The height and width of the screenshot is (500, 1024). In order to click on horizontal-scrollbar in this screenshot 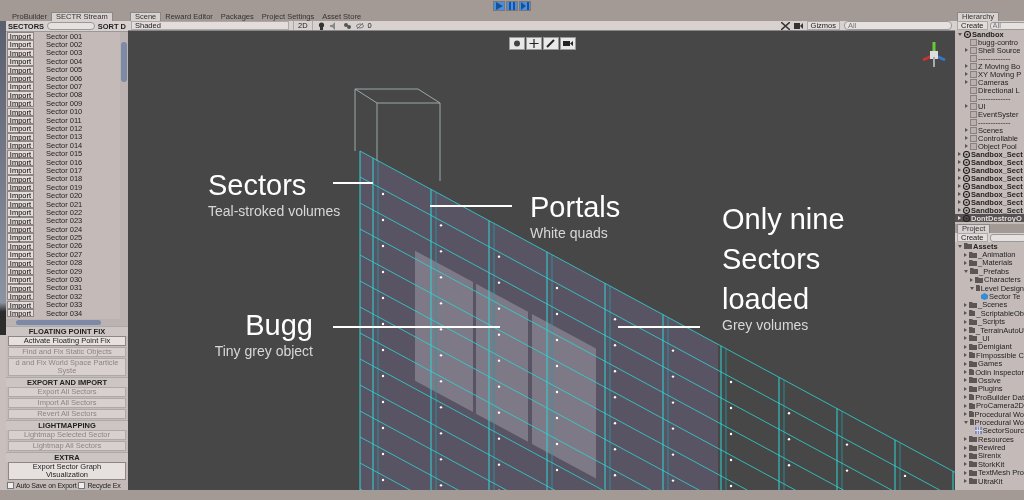, I will do `click(67, 322)`.